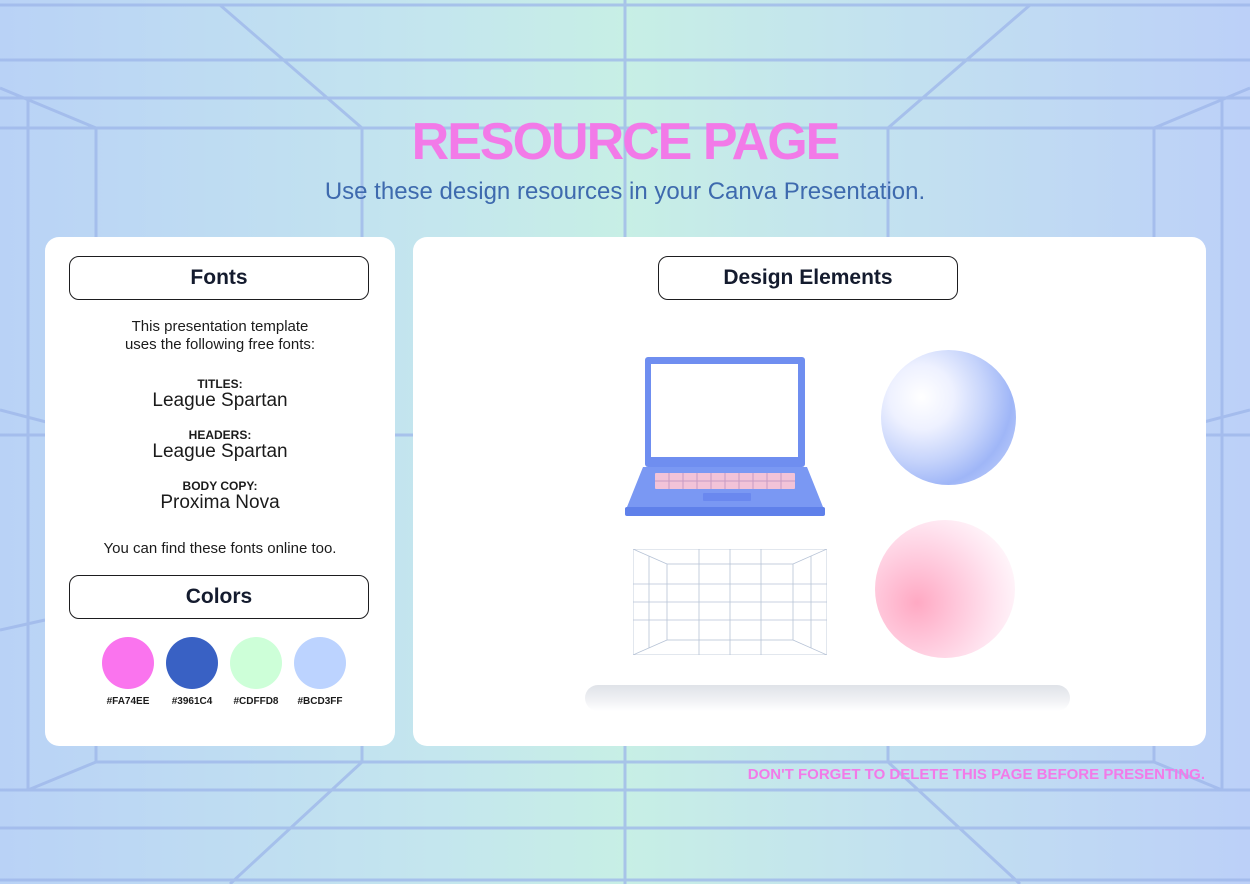 The width and height of the screenshot is (1250, 884). What do you see at coordinates (128, 701) in the screenshot?
I see `swatch-hex: #FA74EE` at bounding box center [128, 701].